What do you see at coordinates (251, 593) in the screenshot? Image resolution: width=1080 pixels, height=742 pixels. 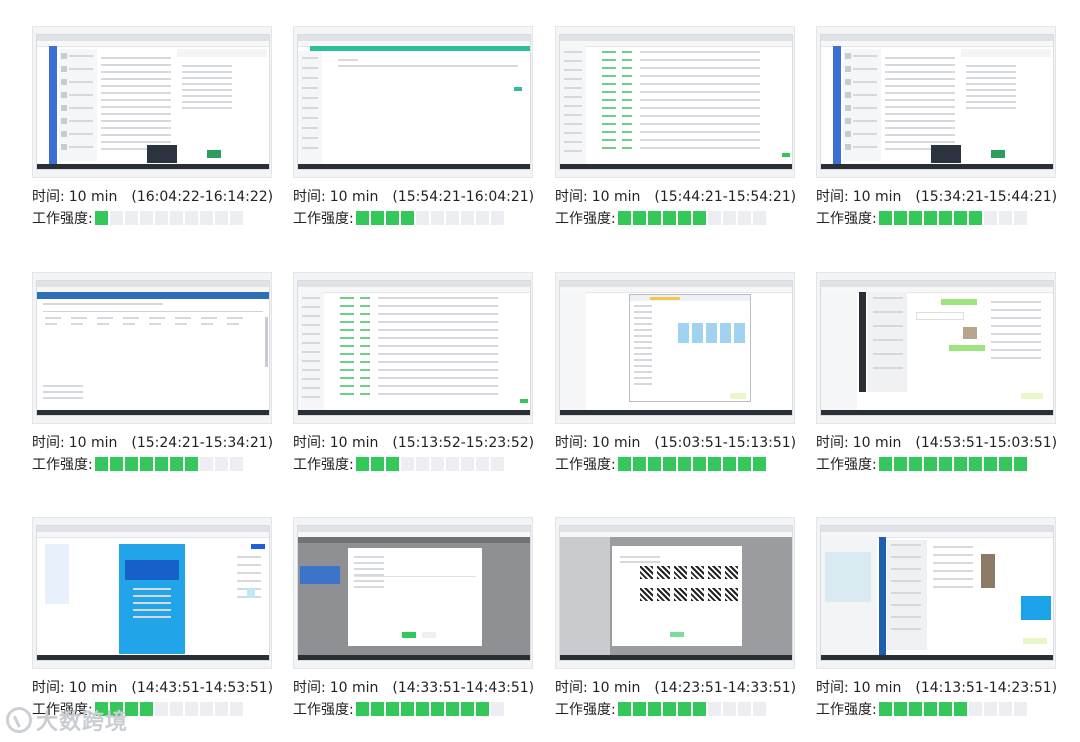 I see `color-swatch` at bounding box center [251, 593].